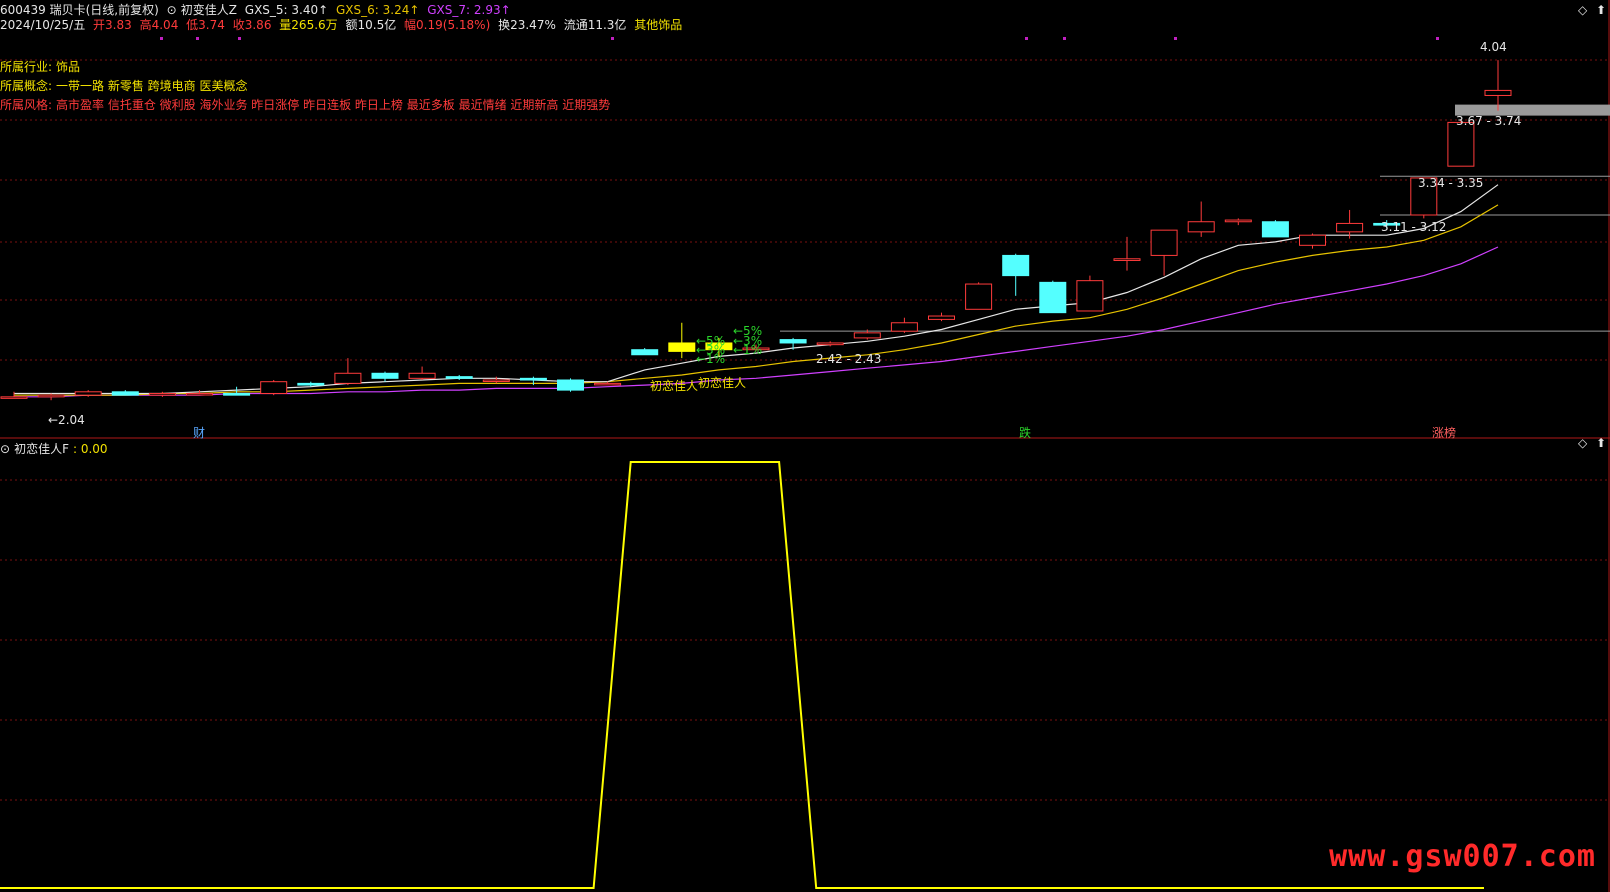 The height and width of the screenshot is (892, 1610). Describe the element at coordinates (1451, 183) in the screenshot. I see `range-label-b: 3.34 - 3.35` at that location.